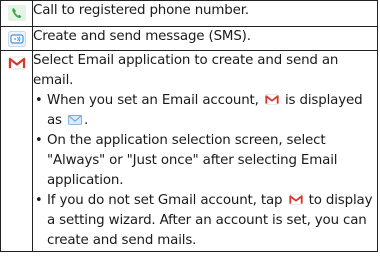 The width and height of the screenshot is (380, 276). I want to click on table-row: Call to registered phone number., so click(189, 13).